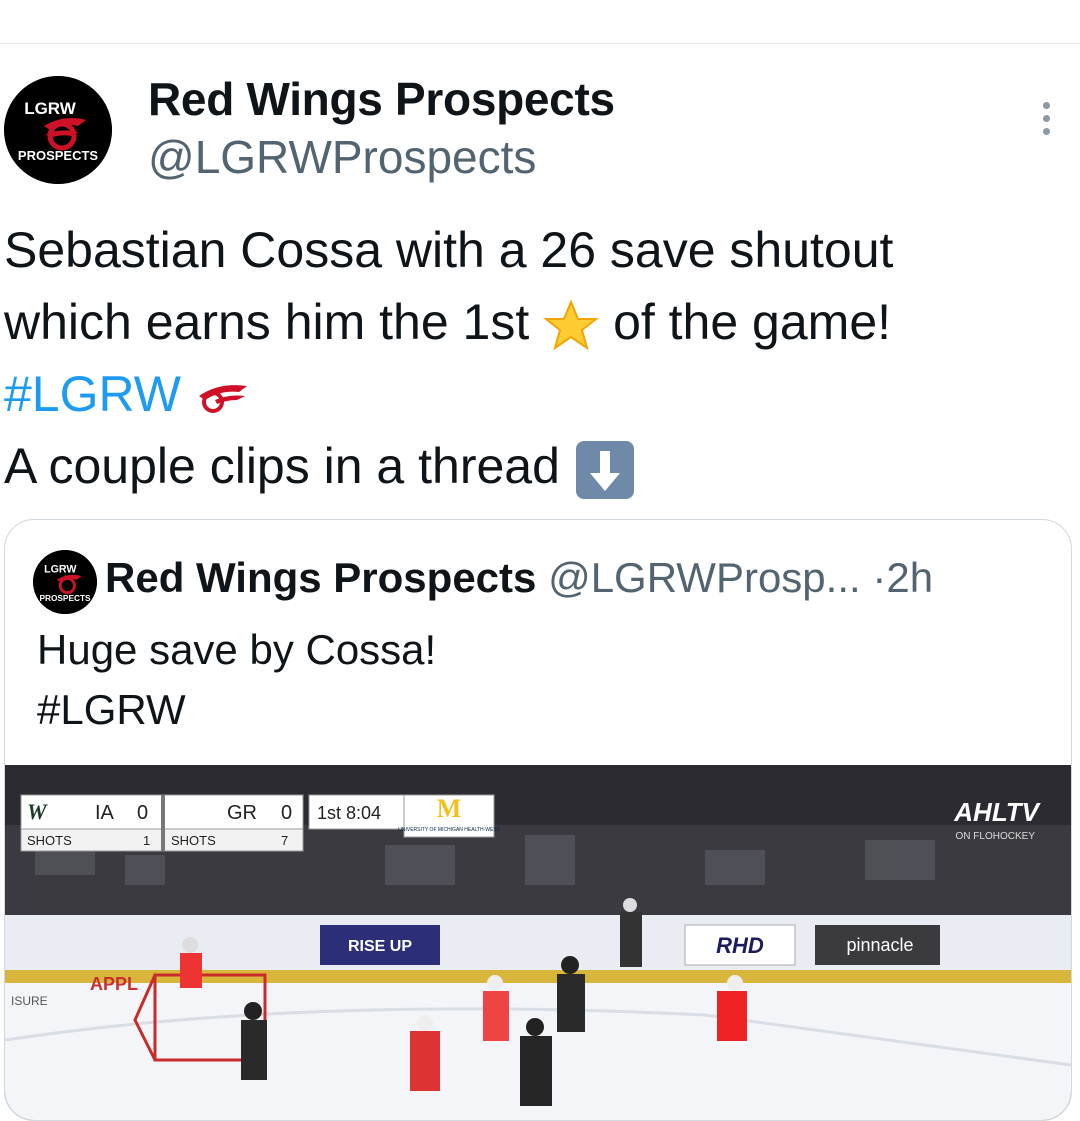 This screenshot has width=1080, height=1121. I want to click on svg-text: IA, so click(105, 813).